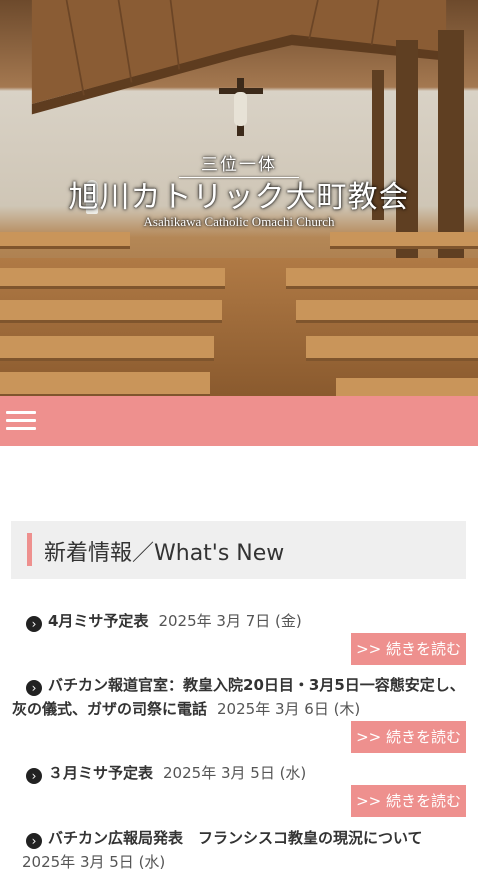  I want to click on logo-divider, so click(239, 177).